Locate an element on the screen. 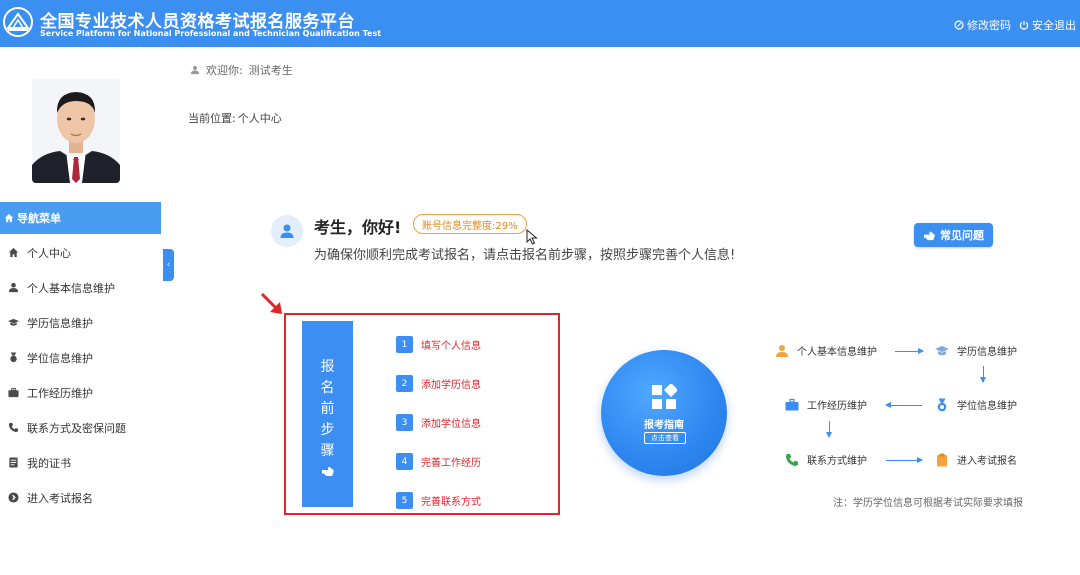 Image resolution: width=1080 pixels, height=575 pixels. flow-personal-info: 个人基本信息维护 is located at coordinates (826, 350).